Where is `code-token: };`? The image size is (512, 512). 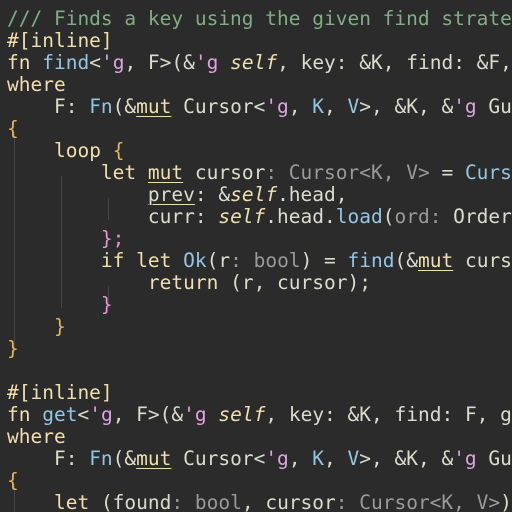
code-token: }; is located at coordinates (112, 238).